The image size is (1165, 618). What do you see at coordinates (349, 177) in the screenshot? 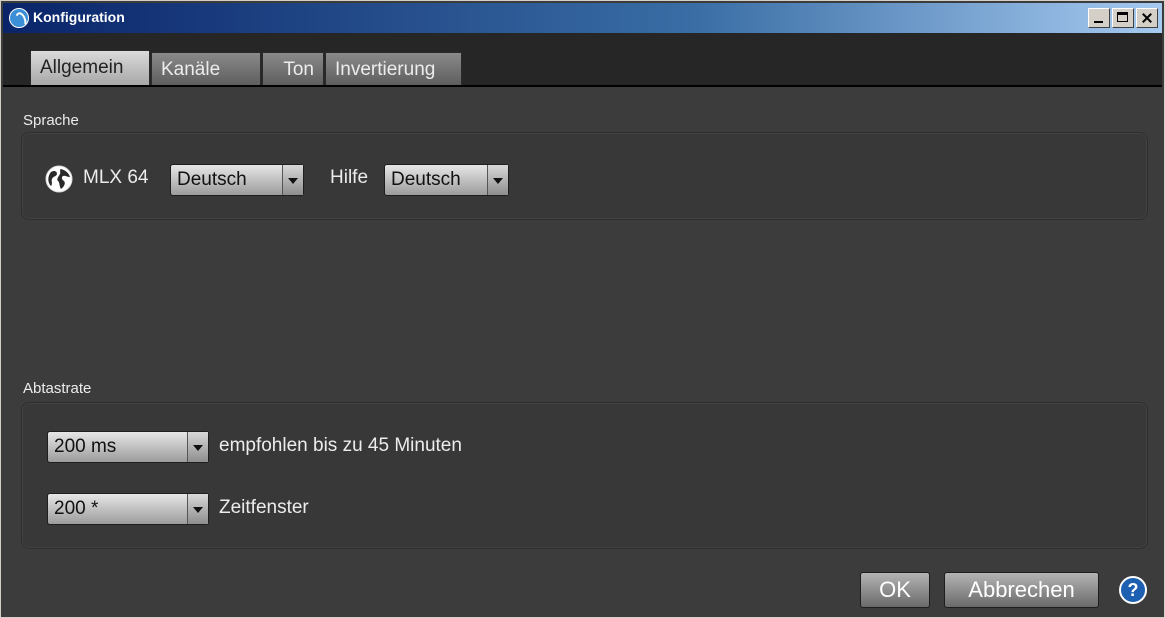
I see `help-language-label: Hilfe` at bounding box center [349, 177].